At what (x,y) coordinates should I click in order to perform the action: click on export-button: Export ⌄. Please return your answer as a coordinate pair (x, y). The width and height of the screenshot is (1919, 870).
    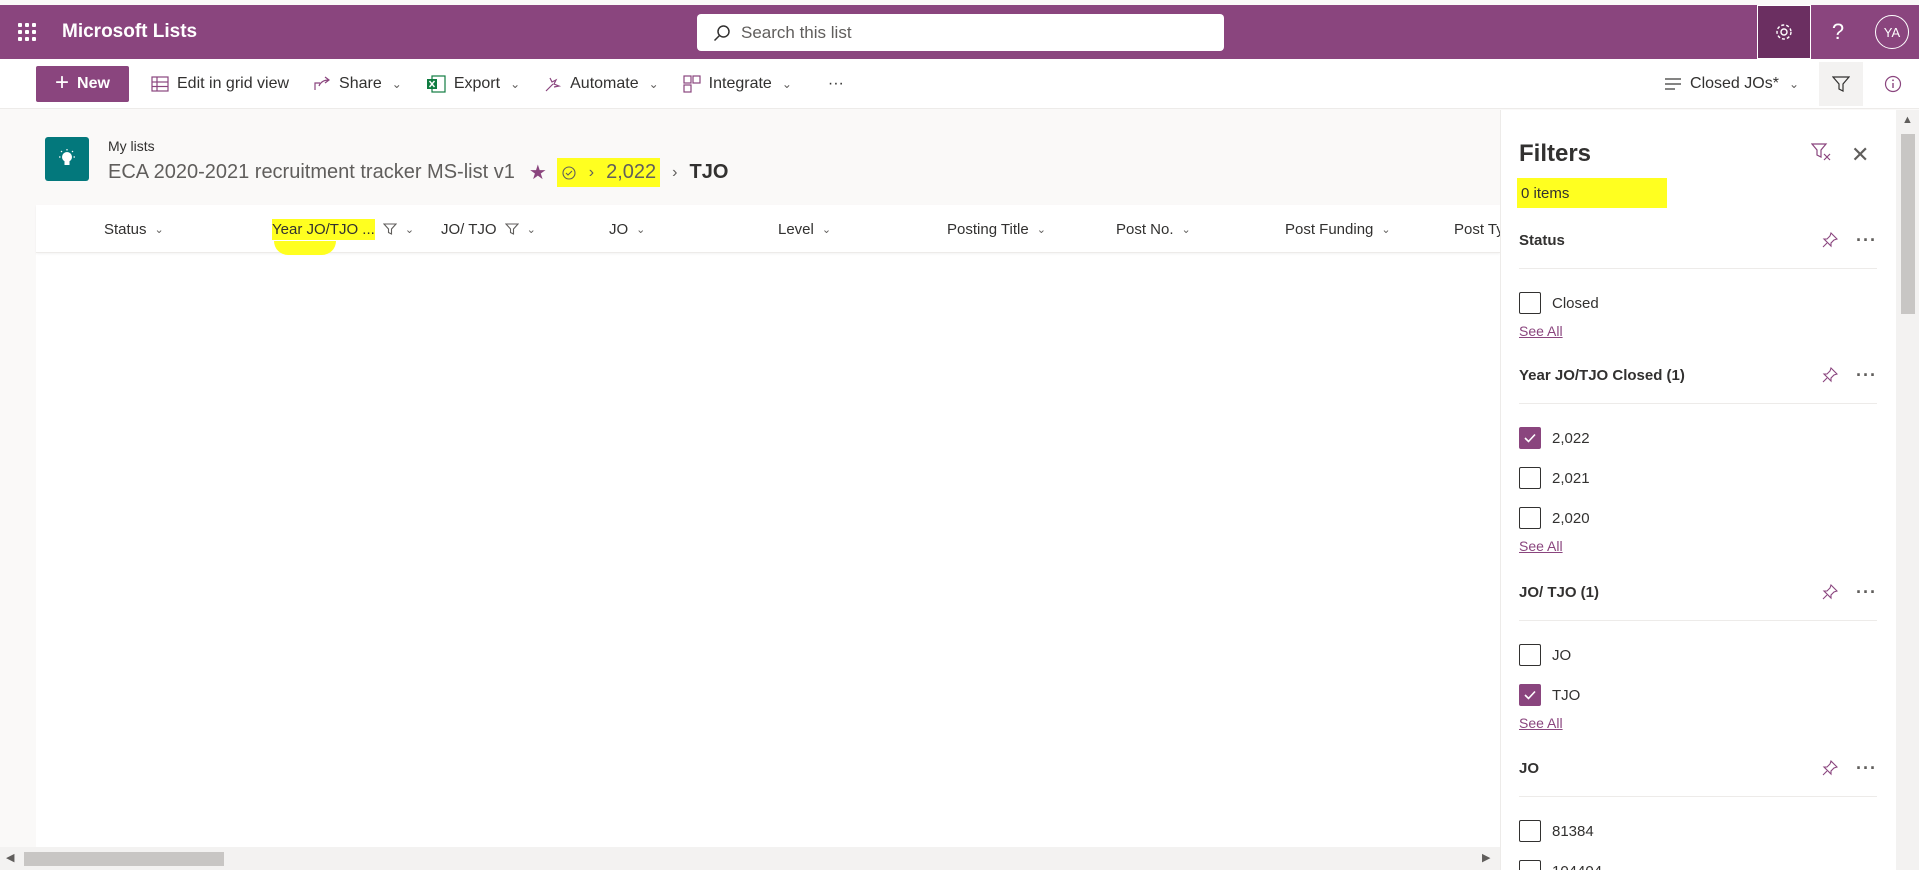
    Looking at the image, I should click on (473, 84).